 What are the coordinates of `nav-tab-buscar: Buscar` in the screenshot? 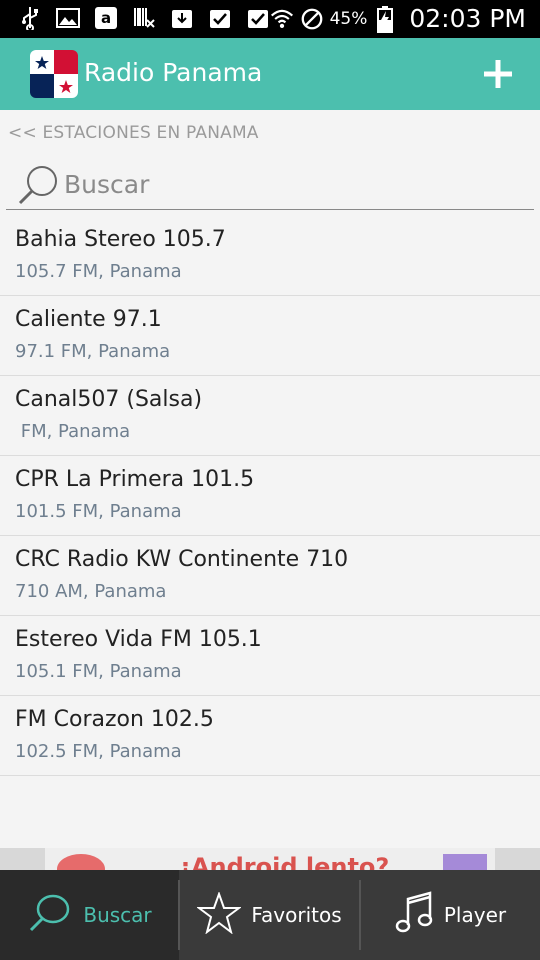 It's located at (89, 915).